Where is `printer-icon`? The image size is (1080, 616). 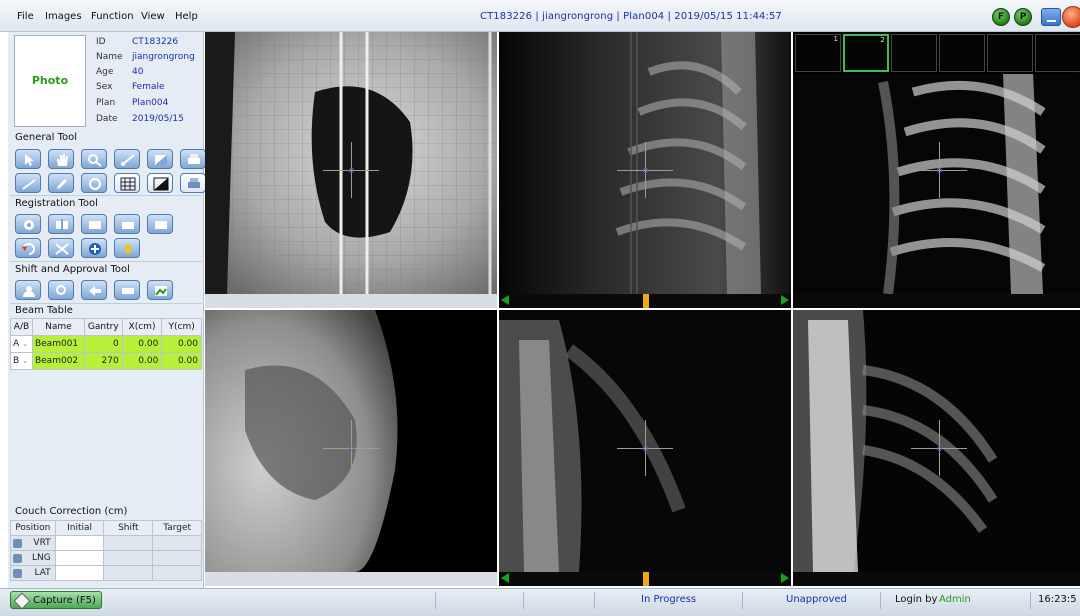
printer-icon is located at coordinates (193, 183).